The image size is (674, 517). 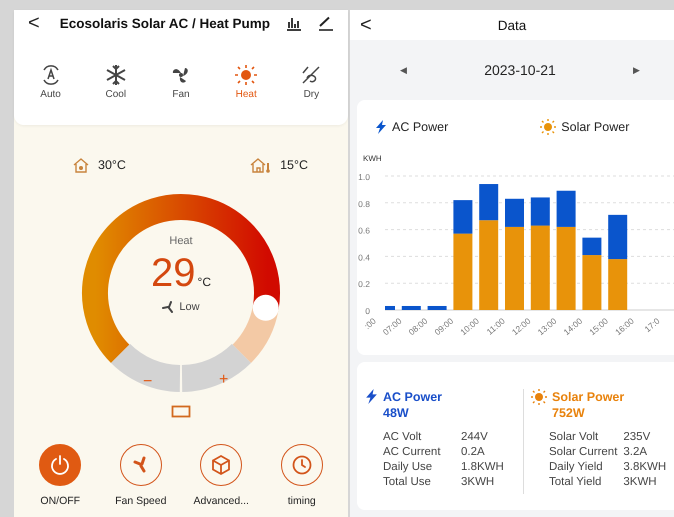 What do you see at coordinates (367, 311) in the screenshot?
I see `axis-tick-label: 0` at bounding box center [367, 311].